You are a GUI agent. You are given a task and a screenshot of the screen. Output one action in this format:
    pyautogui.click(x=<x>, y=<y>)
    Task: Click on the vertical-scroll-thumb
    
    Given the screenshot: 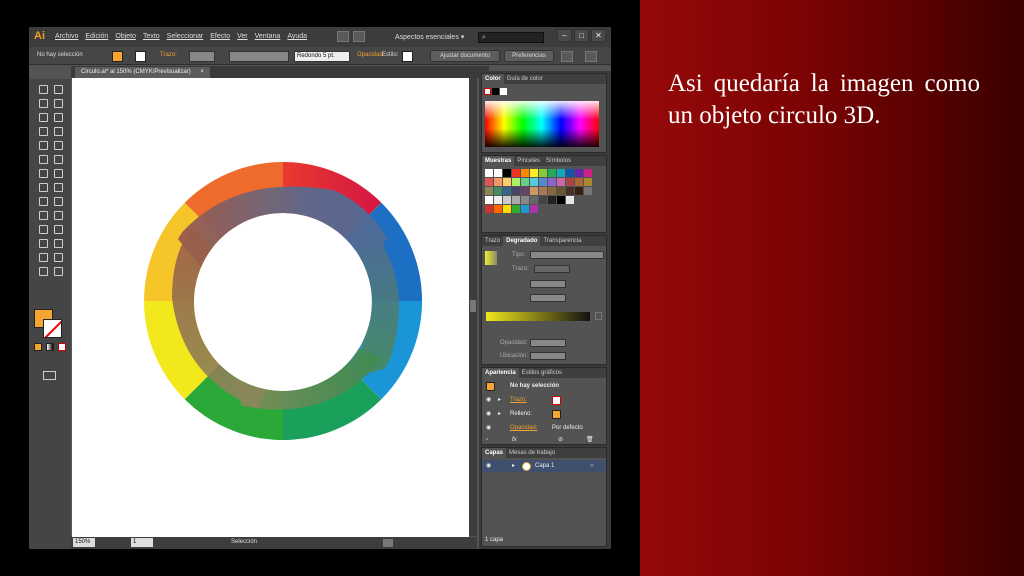 What is the action you would take?
    pyautogui.click(x=473, y=306)
    